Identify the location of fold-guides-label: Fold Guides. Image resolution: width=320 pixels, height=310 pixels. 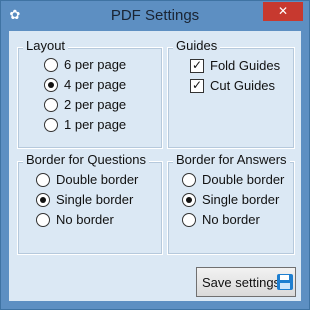
(245, 65).